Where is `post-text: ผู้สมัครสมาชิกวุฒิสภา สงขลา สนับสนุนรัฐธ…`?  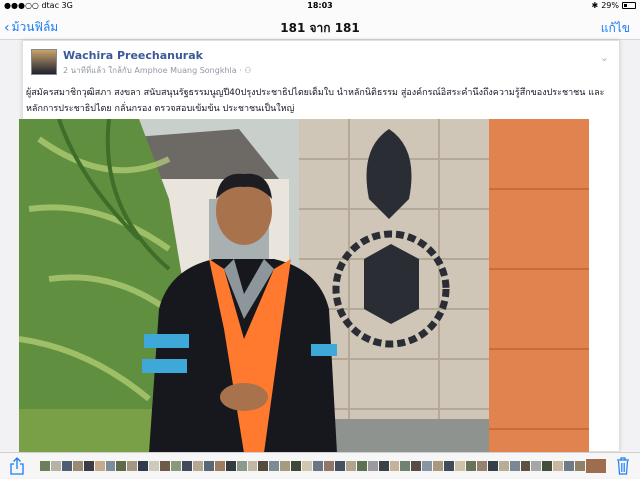 post-text: ผู้สมัครสมาชิกวุฒิสภา สงขลา สนับสนุนรัฐธ… is located at coordinates (315, 101).